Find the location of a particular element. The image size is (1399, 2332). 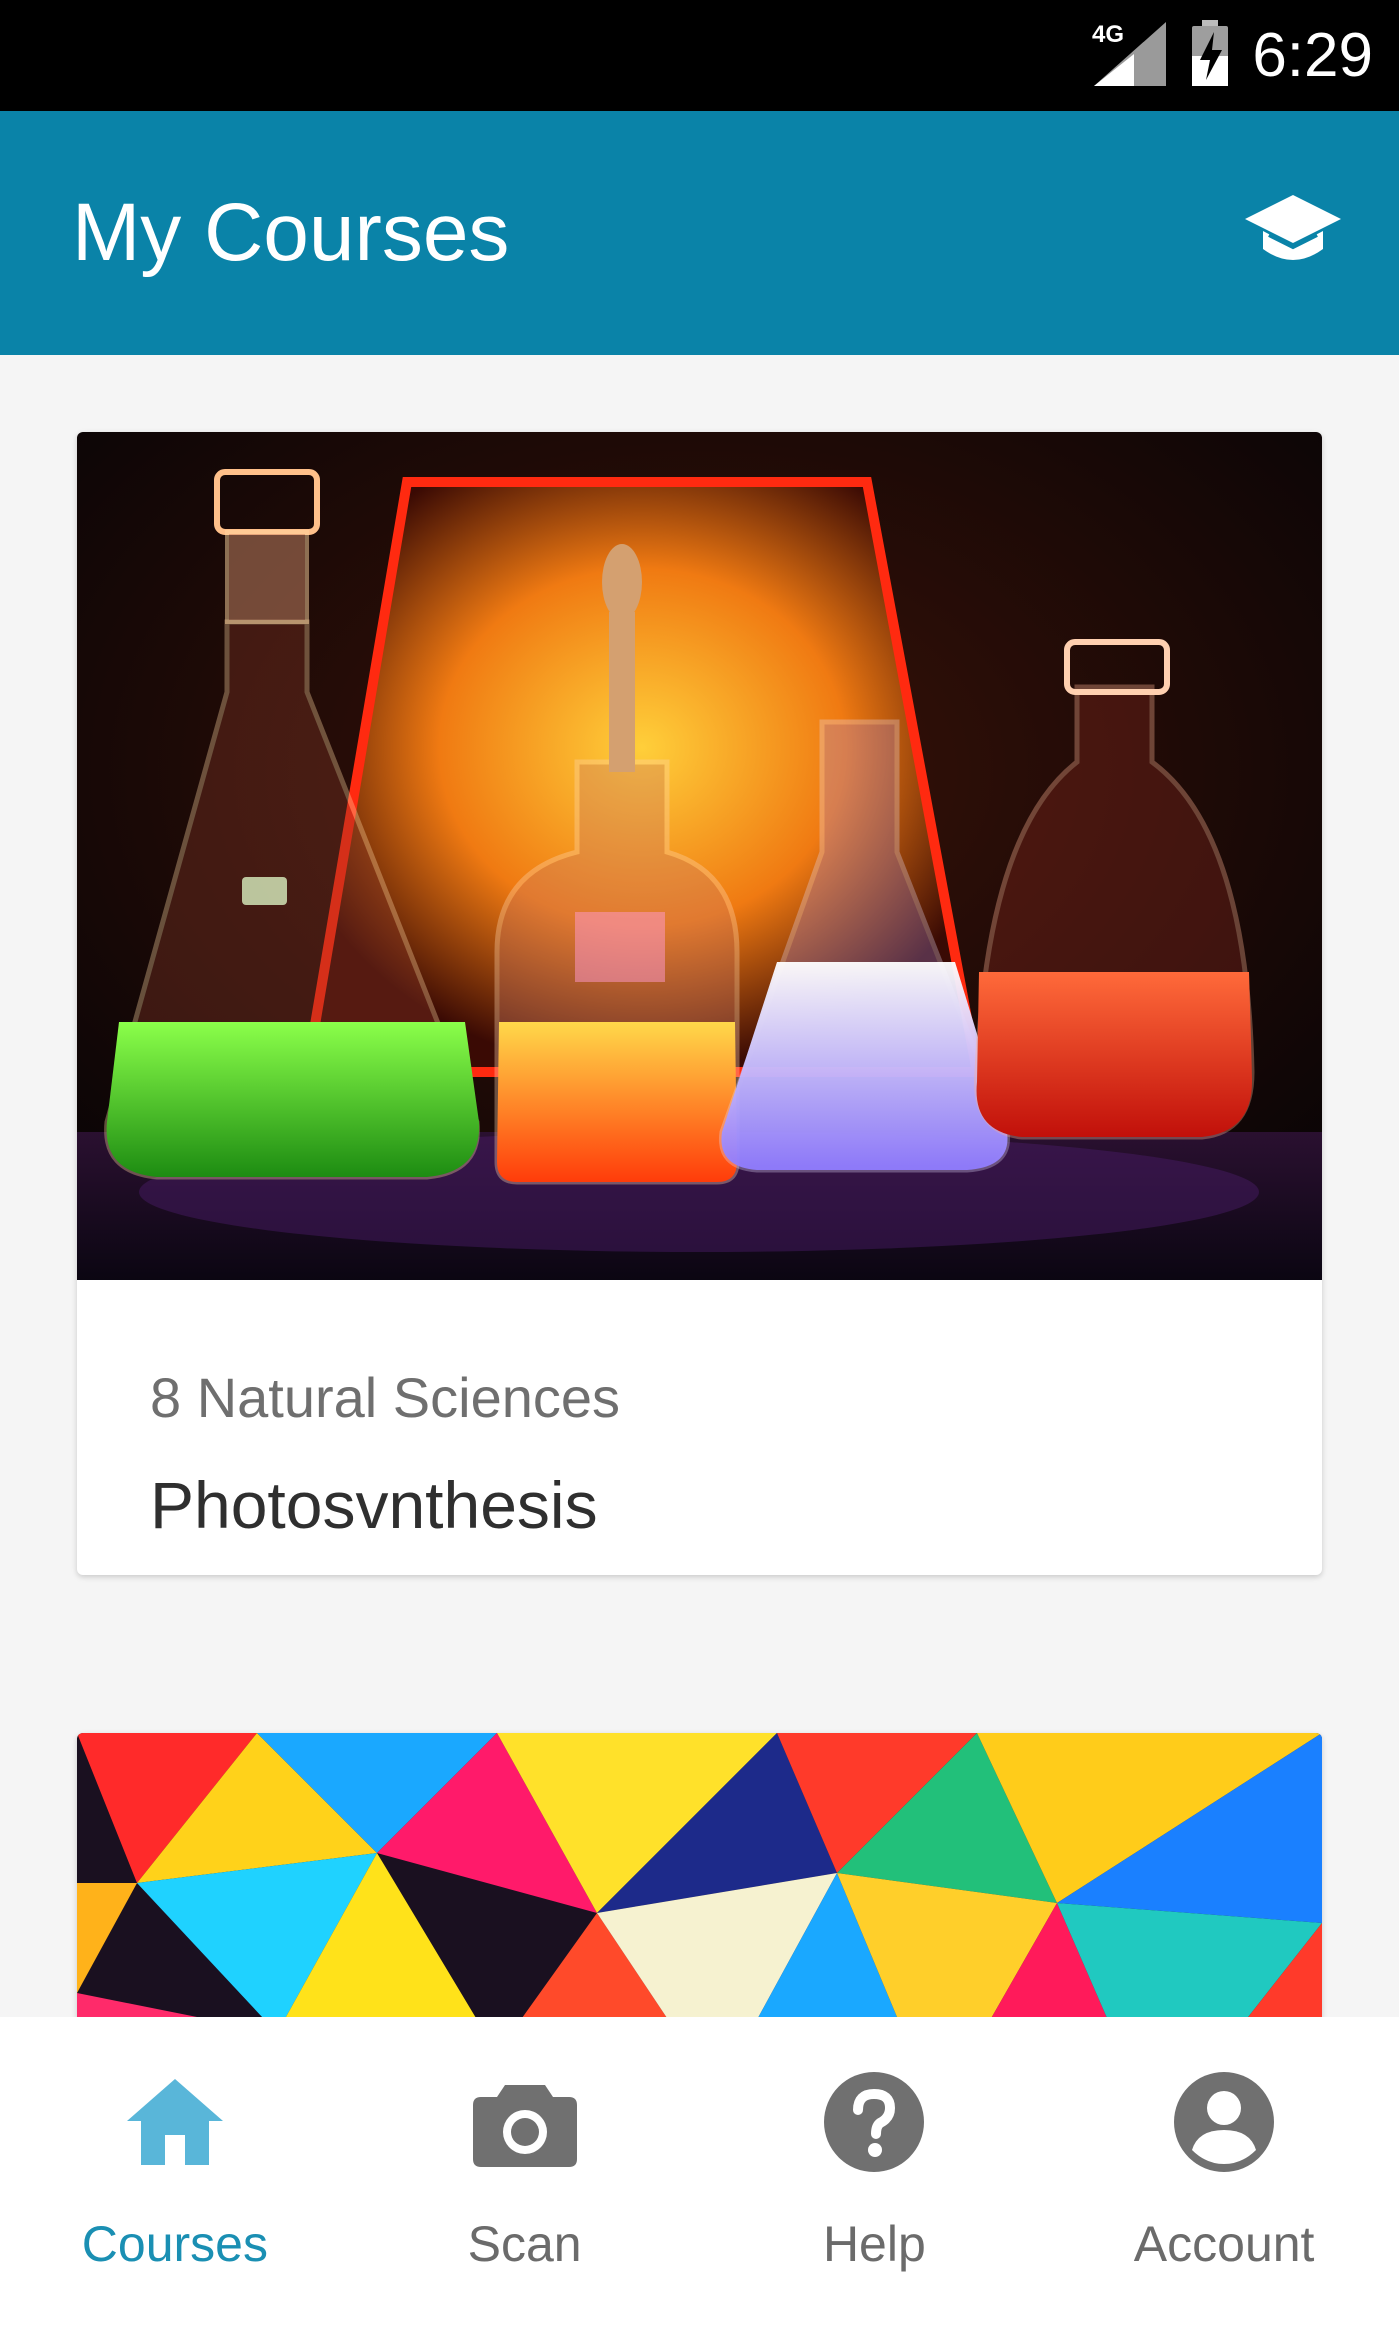

nav-item-courses: Courses is located at coordinates (175, 2174).